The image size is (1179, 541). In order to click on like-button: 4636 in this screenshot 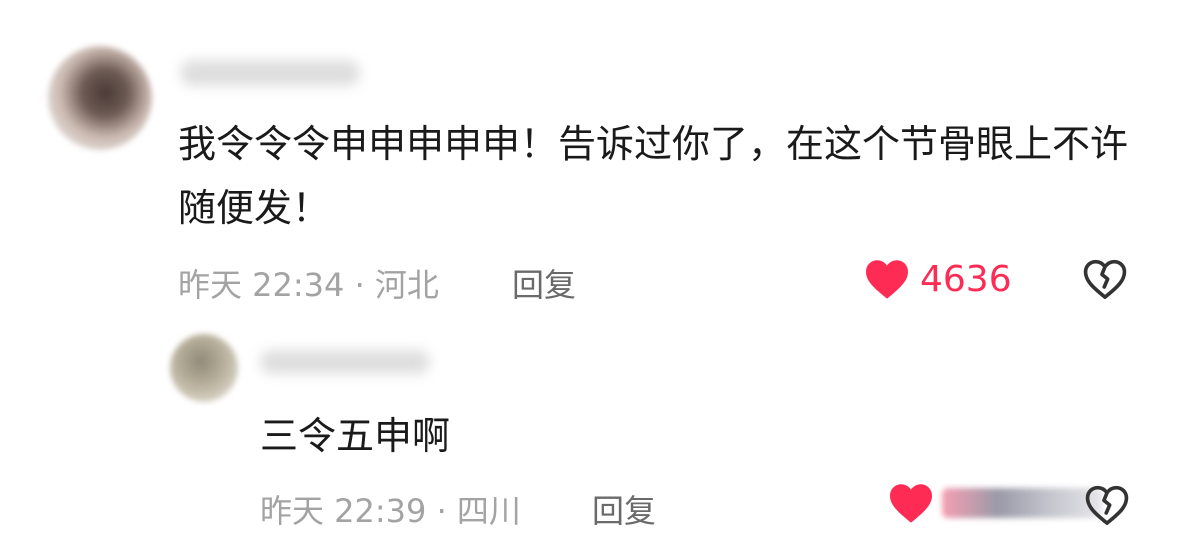, I will do `click(938, 279)`.